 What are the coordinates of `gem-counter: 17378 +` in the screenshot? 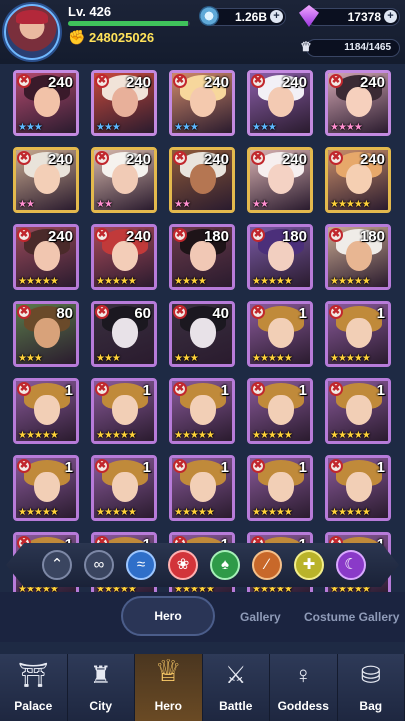 It's located at (349, 16).